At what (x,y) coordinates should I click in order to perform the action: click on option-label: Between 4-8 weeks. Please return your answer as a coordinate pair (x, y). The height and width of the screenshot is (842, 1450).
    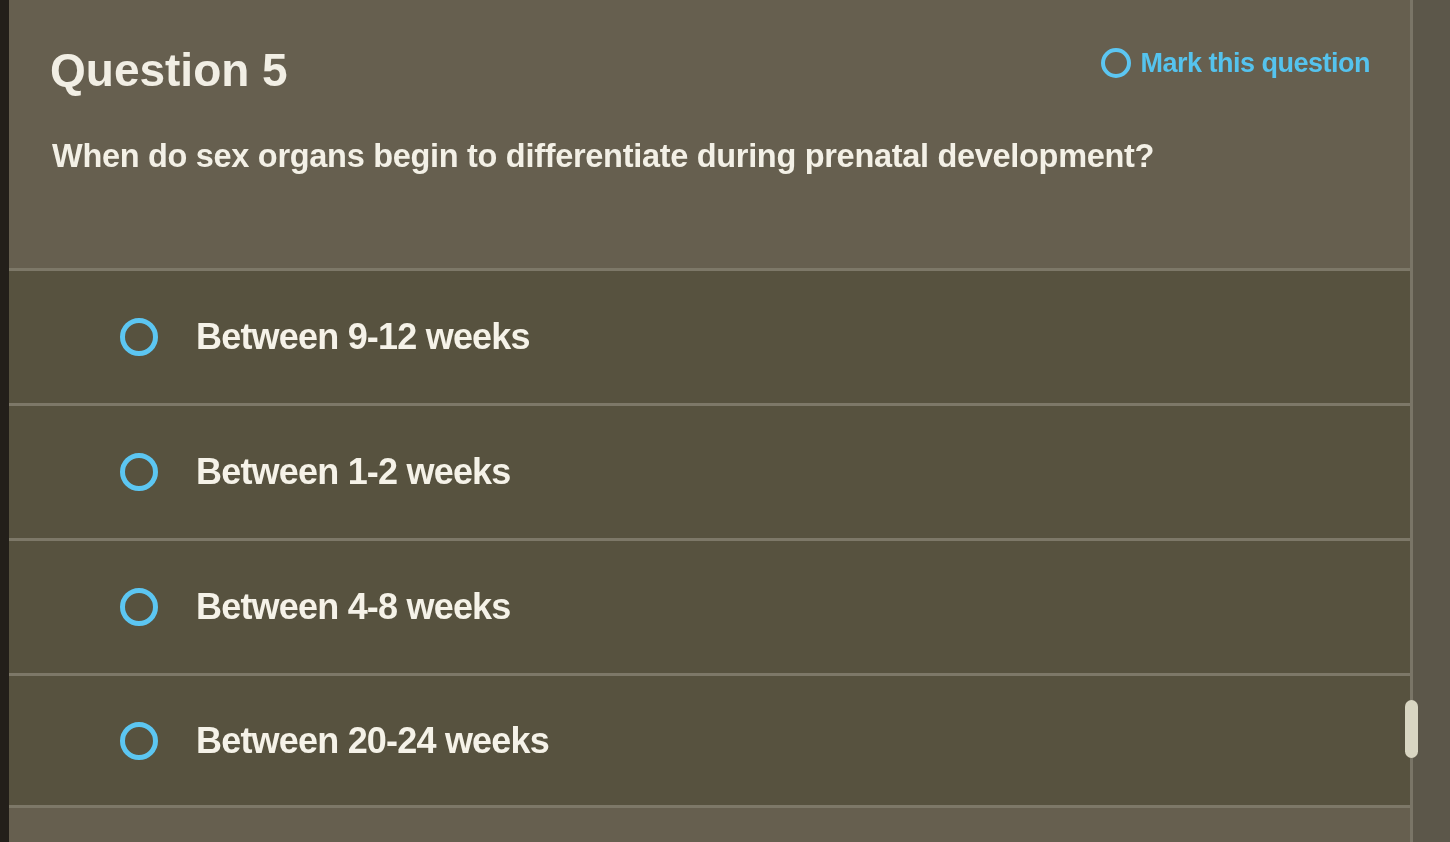
    Looking at the image, I should click on (353, 607).